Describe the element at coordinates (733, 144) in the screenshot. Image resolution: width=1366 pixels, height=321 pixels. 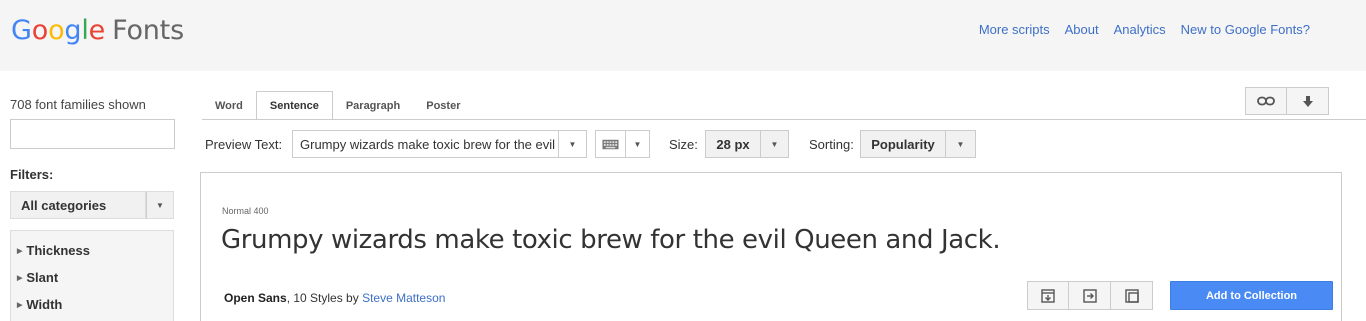
I see `size-value: 28 px` at that location.